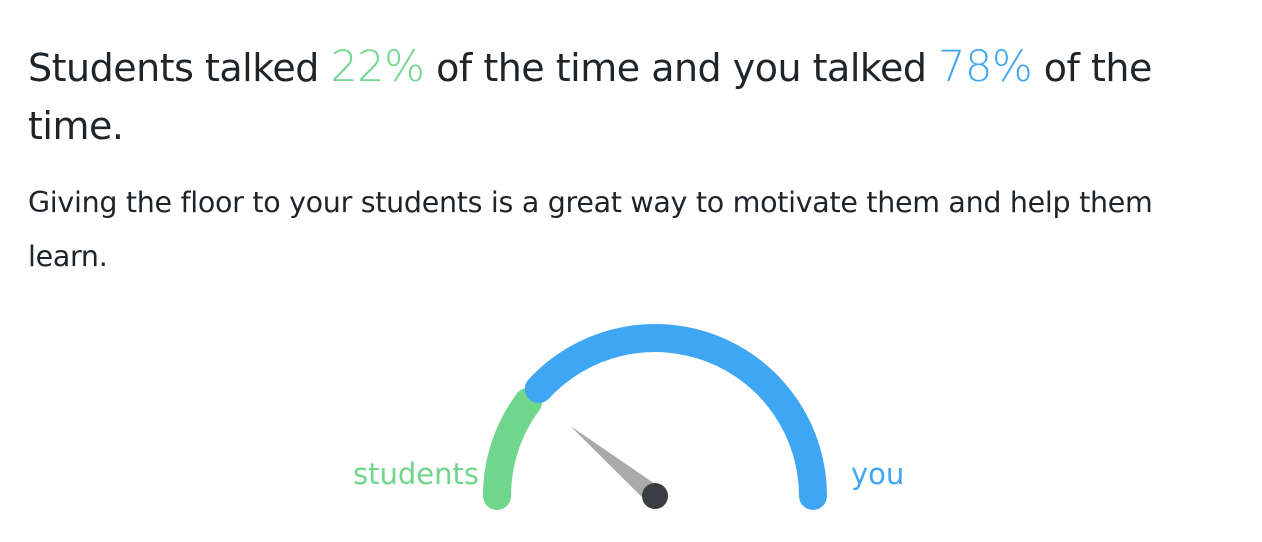 The image size is (1262, 542). Describe the element at coordinates (513, 448) in the screenshot. I see `gauge-arc-students` at that location.